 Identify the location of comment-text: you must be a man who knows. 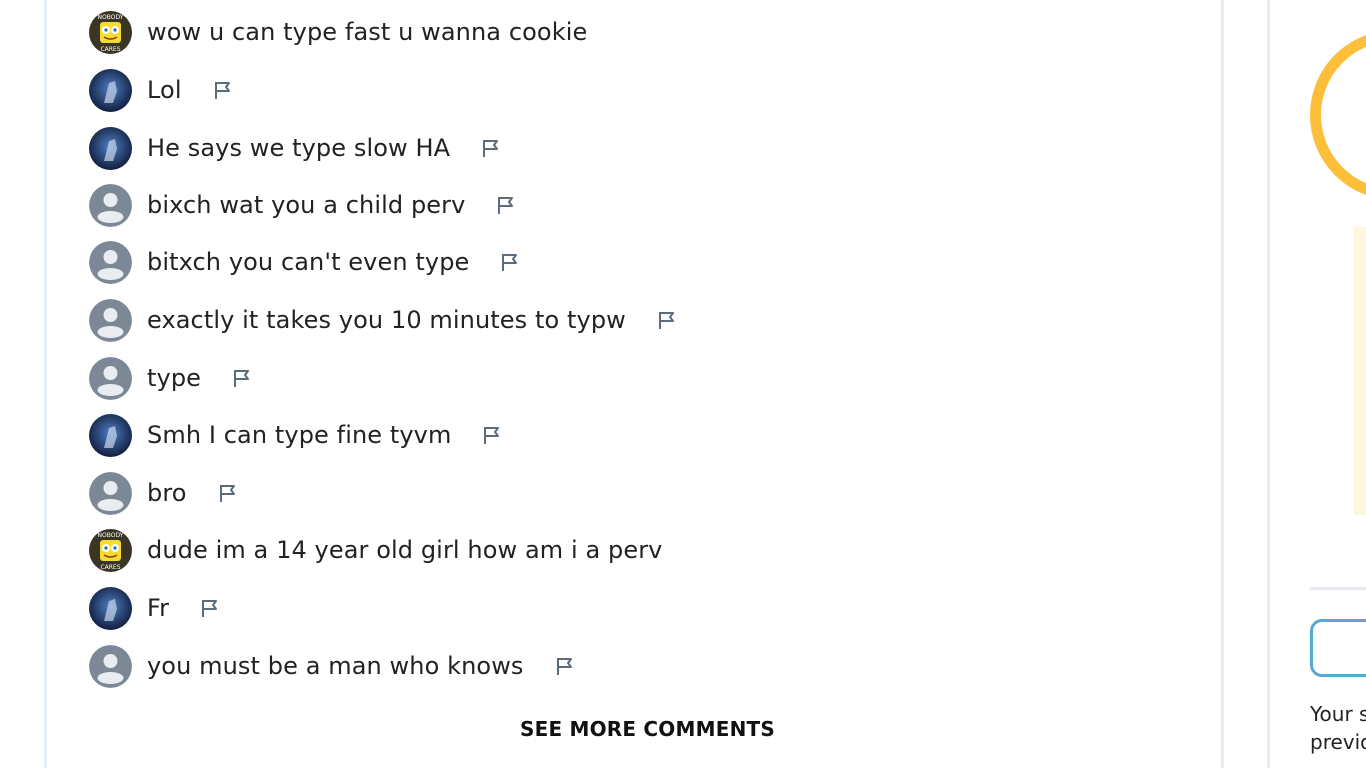
(335, 666).